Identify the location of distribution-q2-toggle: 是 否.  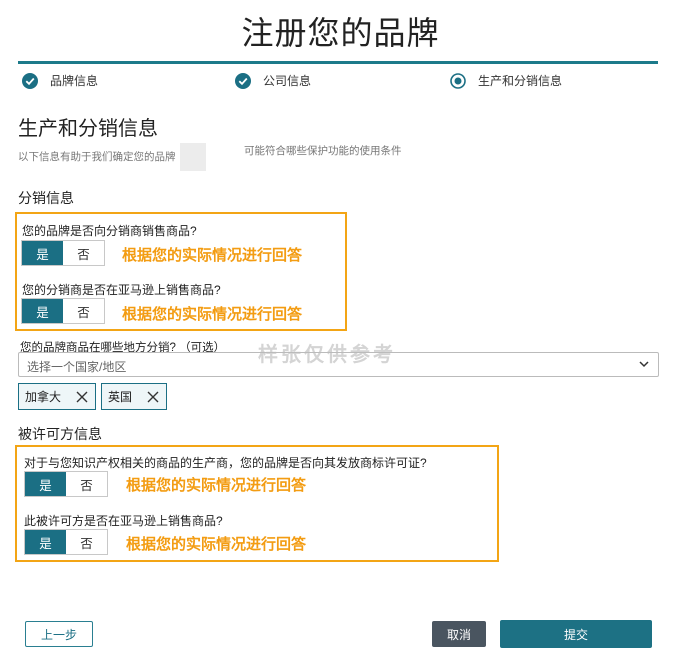
(63, 311).